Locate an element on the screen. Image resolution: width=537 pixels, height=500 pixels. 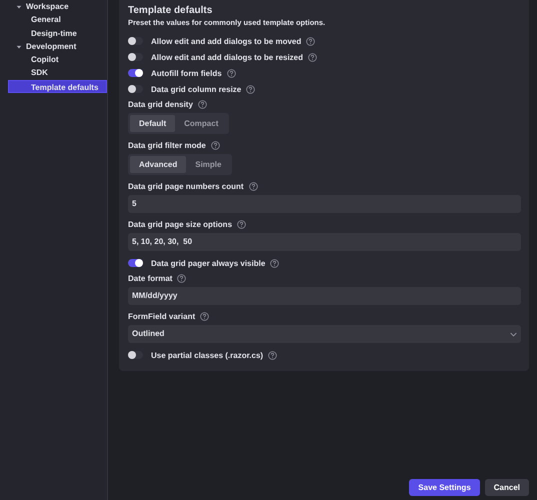
segment-option: Compact is located at coordinates (201, 123).